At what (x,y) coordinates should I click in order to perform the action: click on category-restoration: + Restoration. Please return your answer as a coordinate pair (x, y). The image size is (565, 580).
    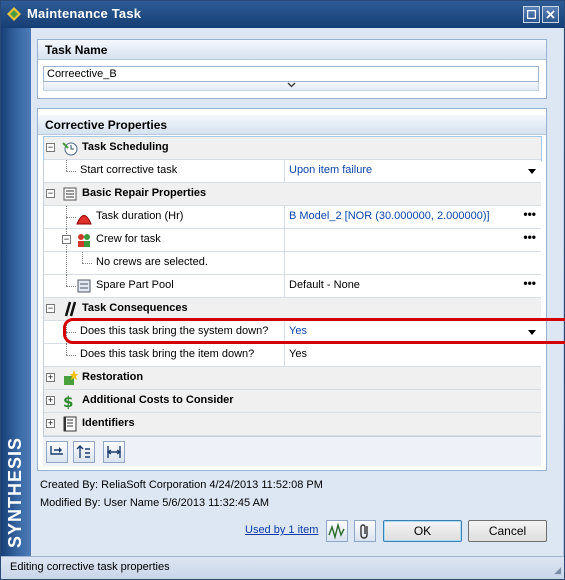
    Looking at the image, I should click on (292, 378).